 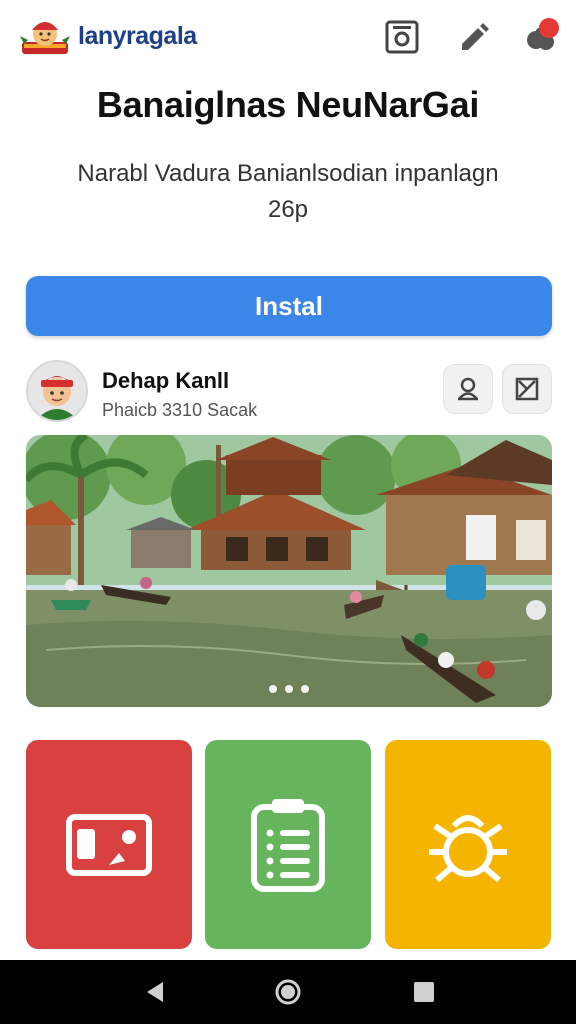 I want to click on brand: lanyragala, so click(x=107, y=36).